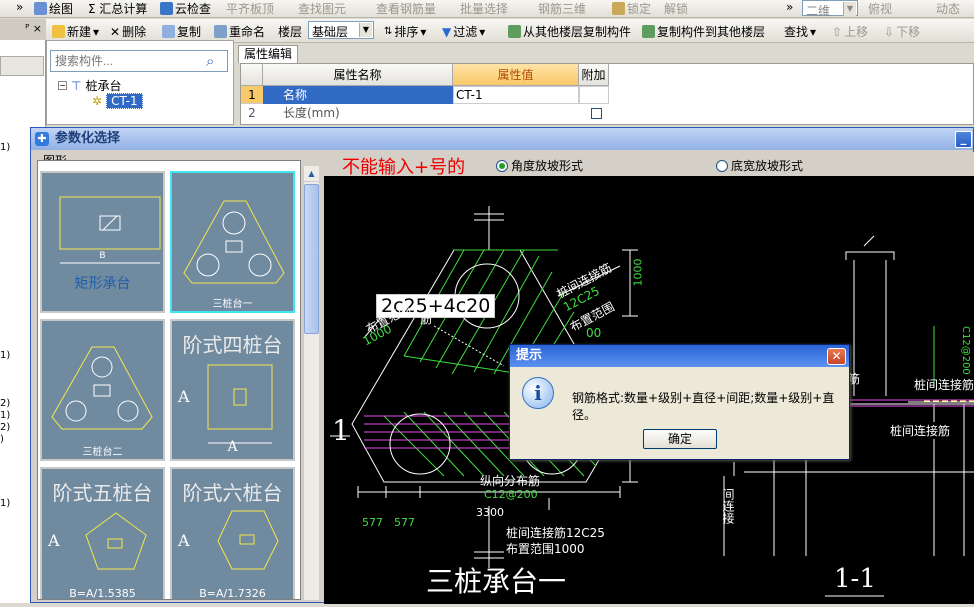  I want to click on thumb-caption: 三桩台一, so click(232, 304).